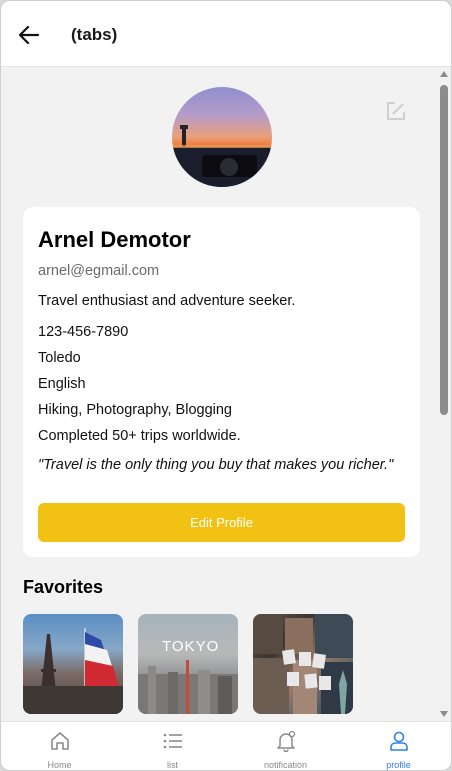 This screenshot has height=771, width=452. What do you see at coordinates (226, 34) in the screenshot?
I see `header: (tabs)` at bounding box center [226, 34].